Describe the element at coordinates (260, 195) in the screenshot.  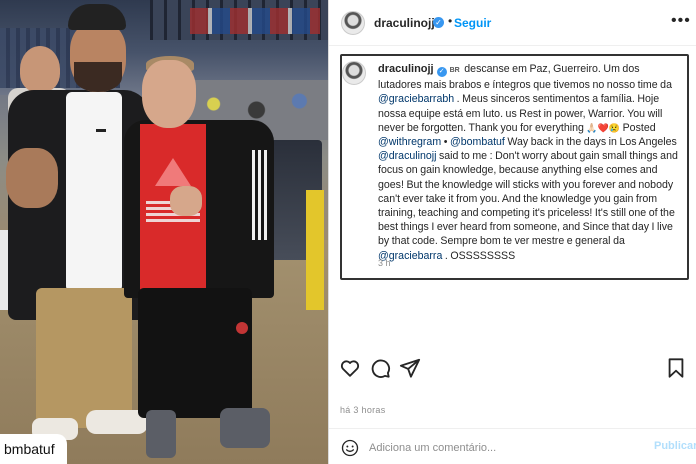
I see `jacket-stripes` at that location.